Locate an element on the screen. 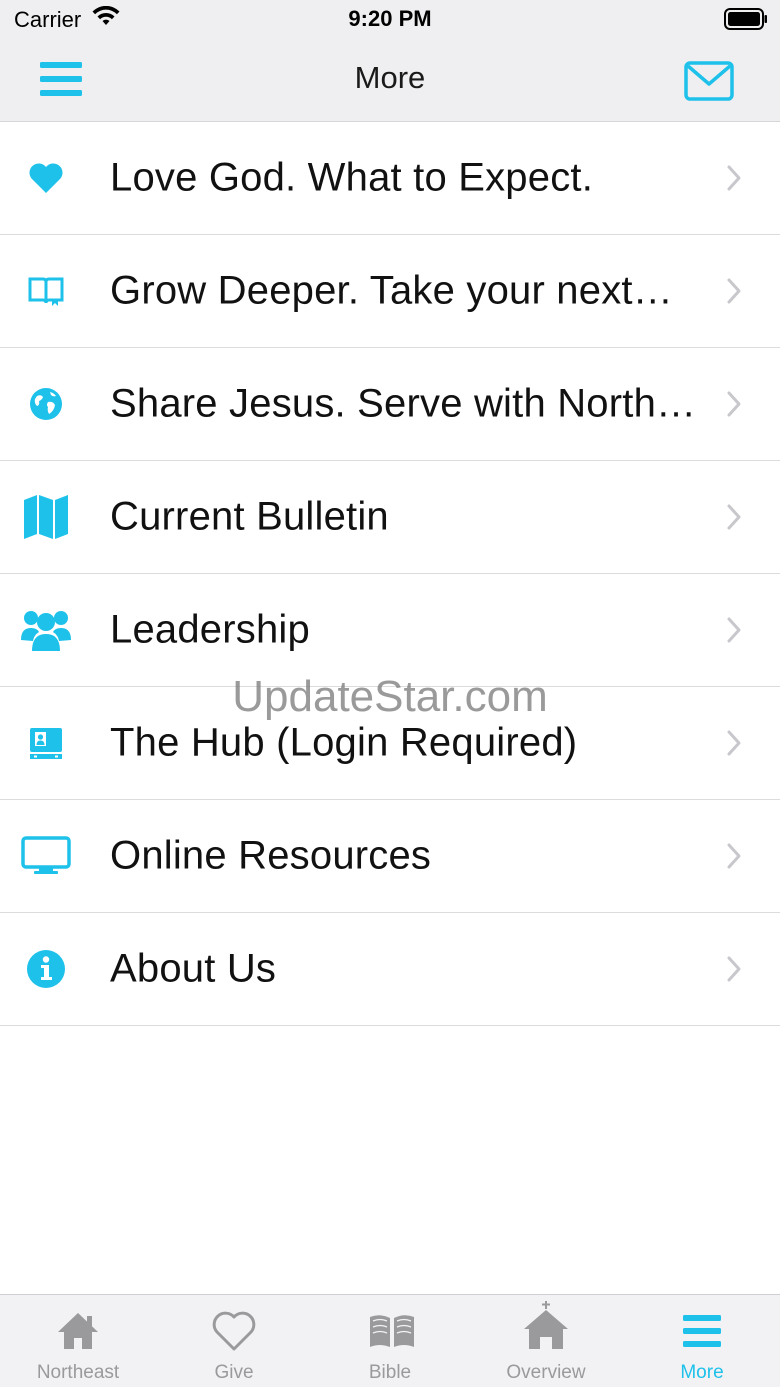 The image size is (780, 1387). mail-button is located at coordinates (709, 81).